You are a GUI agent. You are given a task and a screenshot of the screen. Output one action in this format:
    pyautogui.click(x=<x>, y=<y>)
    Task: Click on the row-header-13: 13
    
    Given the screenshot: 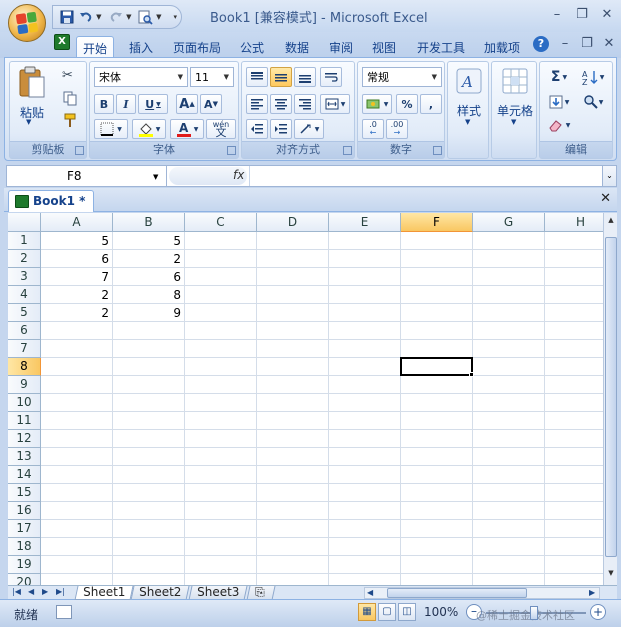 What is the action you would take?
    pyautogui.click(x=24, y=457)
    